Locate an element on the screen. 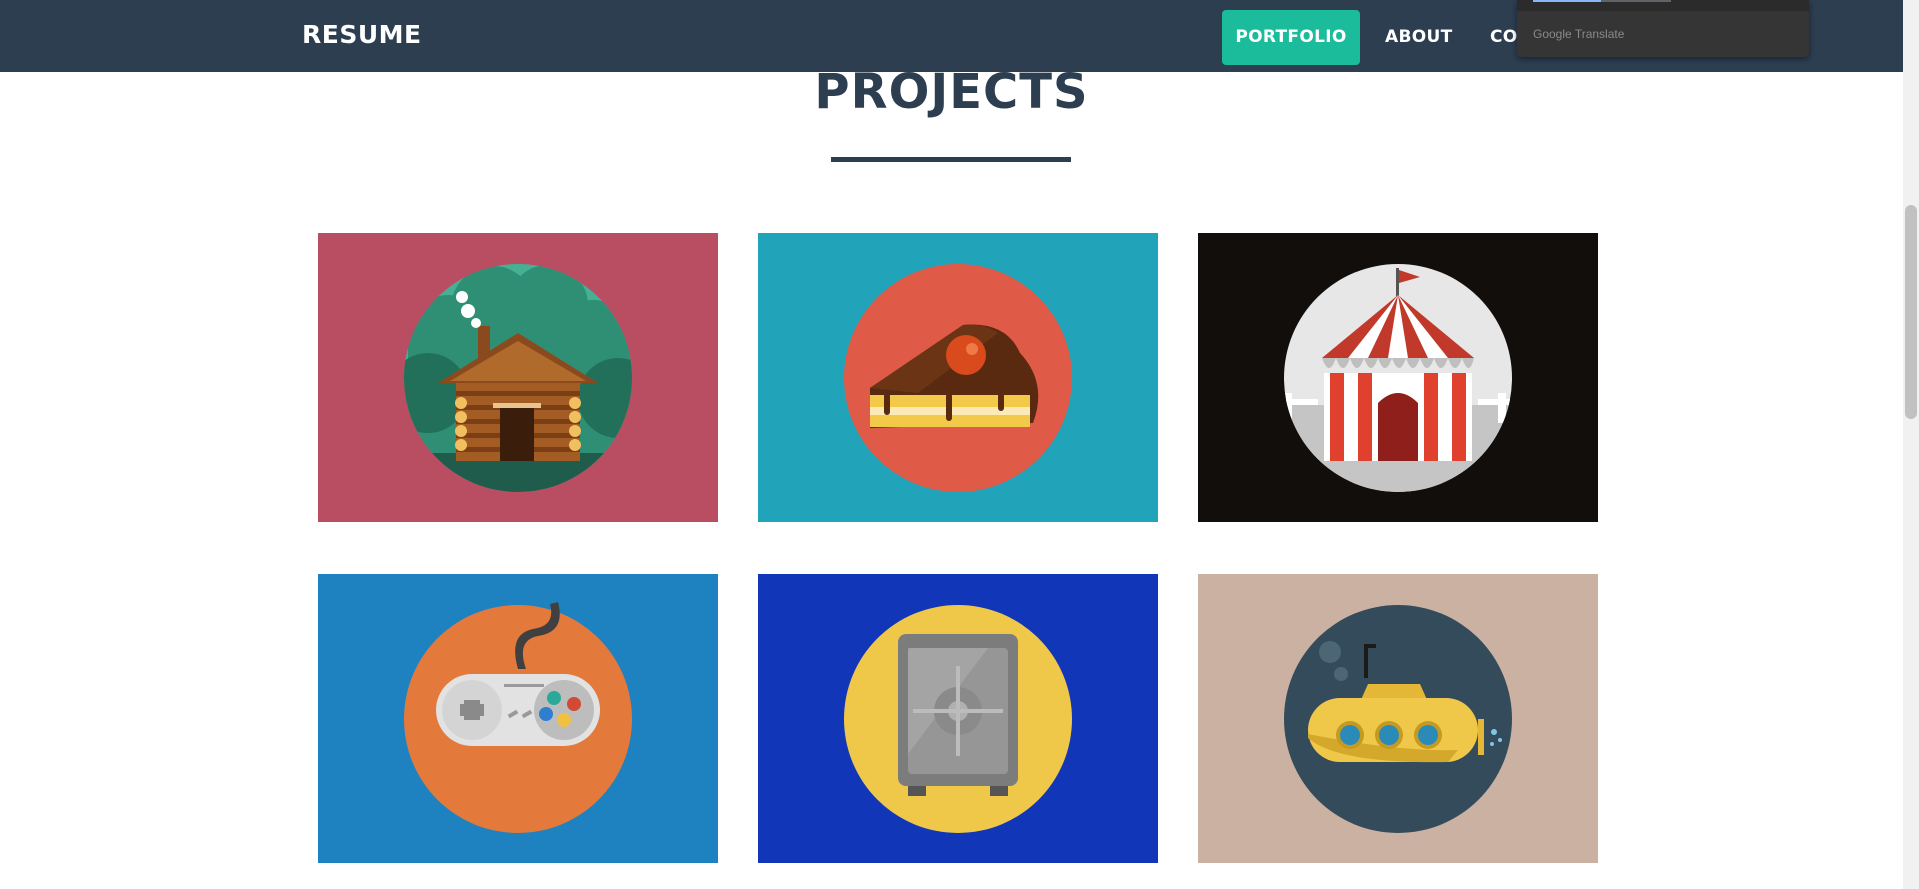 The image size is (1919, 889). translate-tab-indicator-inactive is located at coordinates (1636, 1).